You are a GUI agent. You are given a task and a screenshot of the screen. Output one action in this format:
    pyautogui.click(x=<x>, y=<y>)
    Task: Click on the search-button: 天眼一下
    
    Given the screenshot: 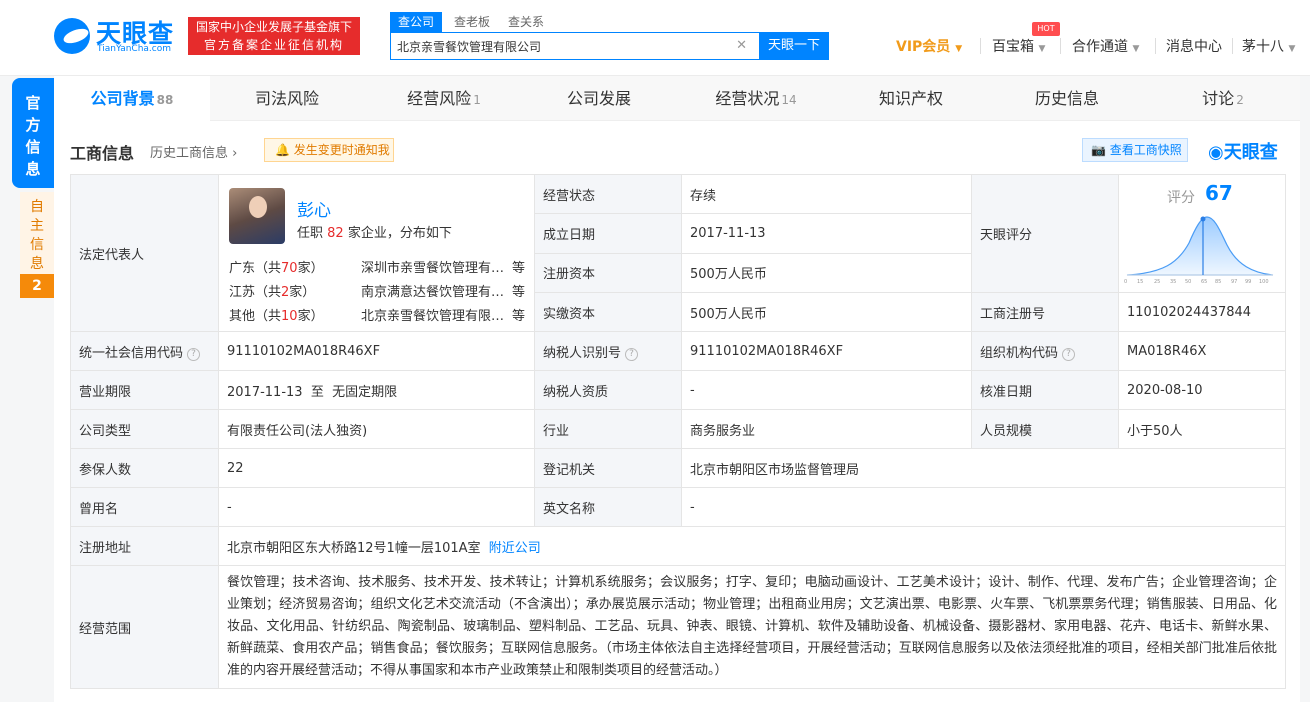 What is the action you would take?
    pyautogui.click(x=794, y=46)
    